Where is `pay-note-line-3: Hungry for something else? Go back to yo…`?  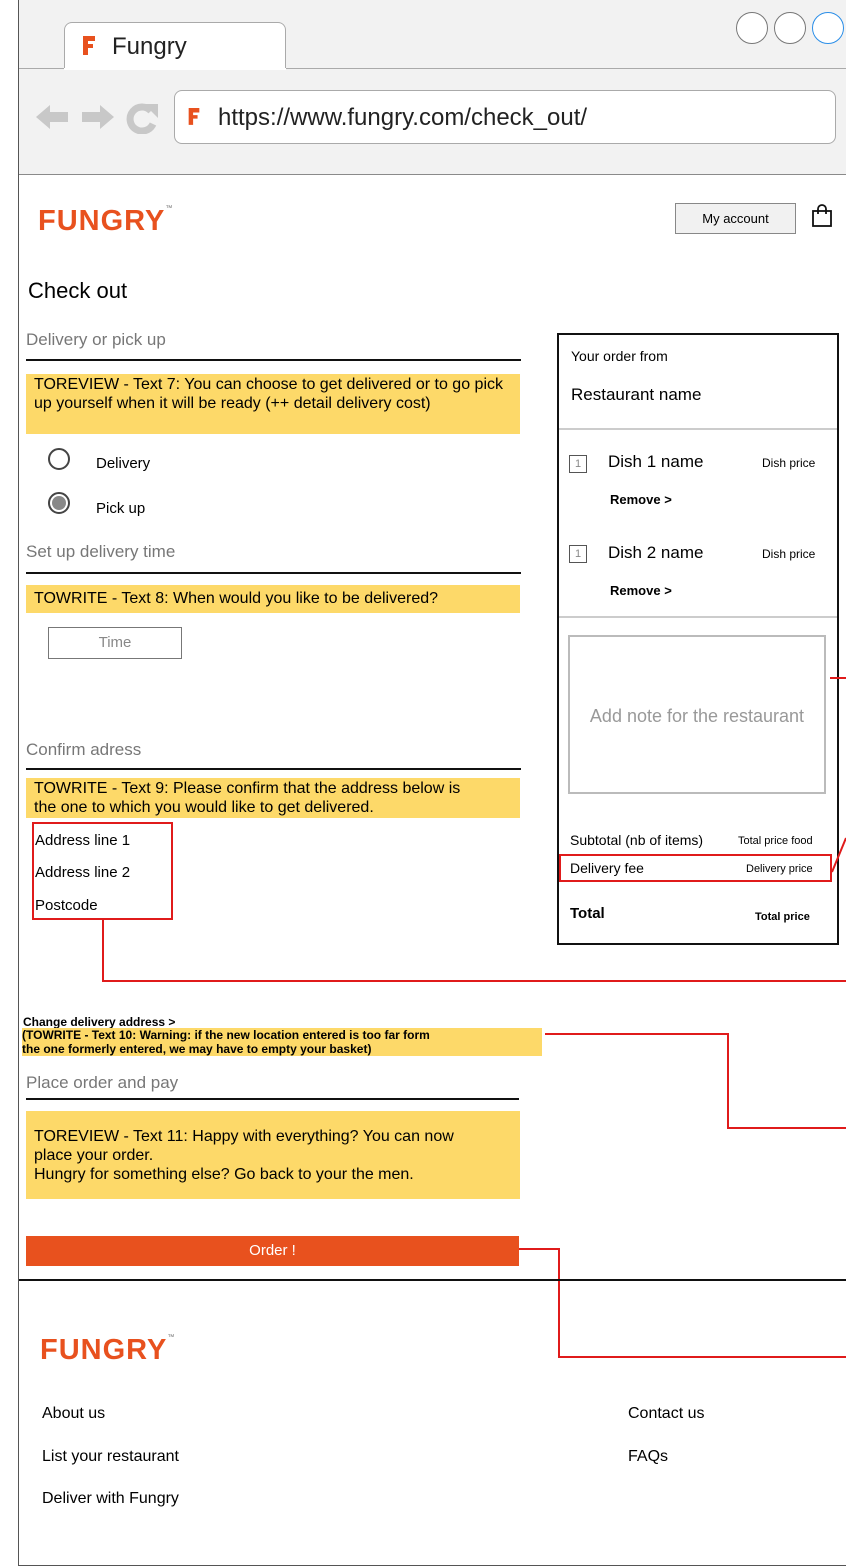
pay-note-line-3: Hungry for something else? Go back to yo… is located at coordinates (224, 1174).